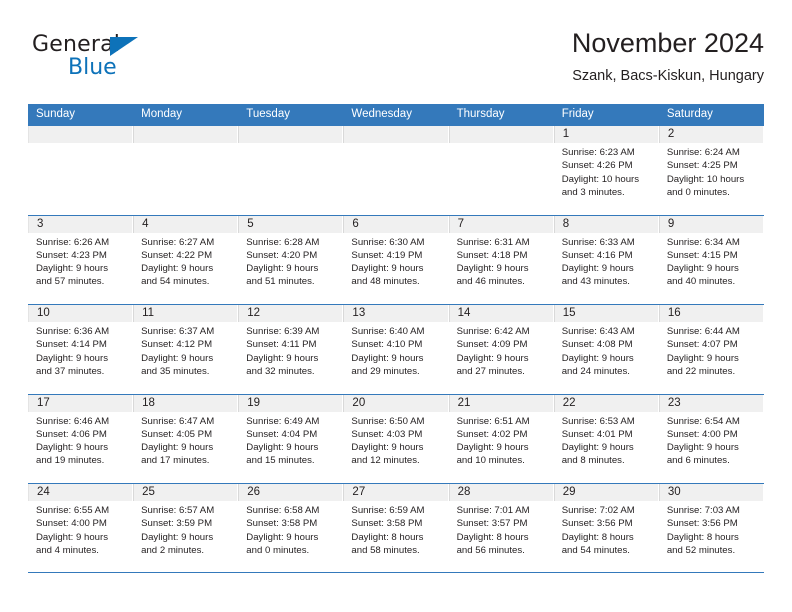 Image resolution: width=792 pixels, height=612 pixels. I want to click on day-info-line: Sunrise: 6:31 AM, so click(493, 242).